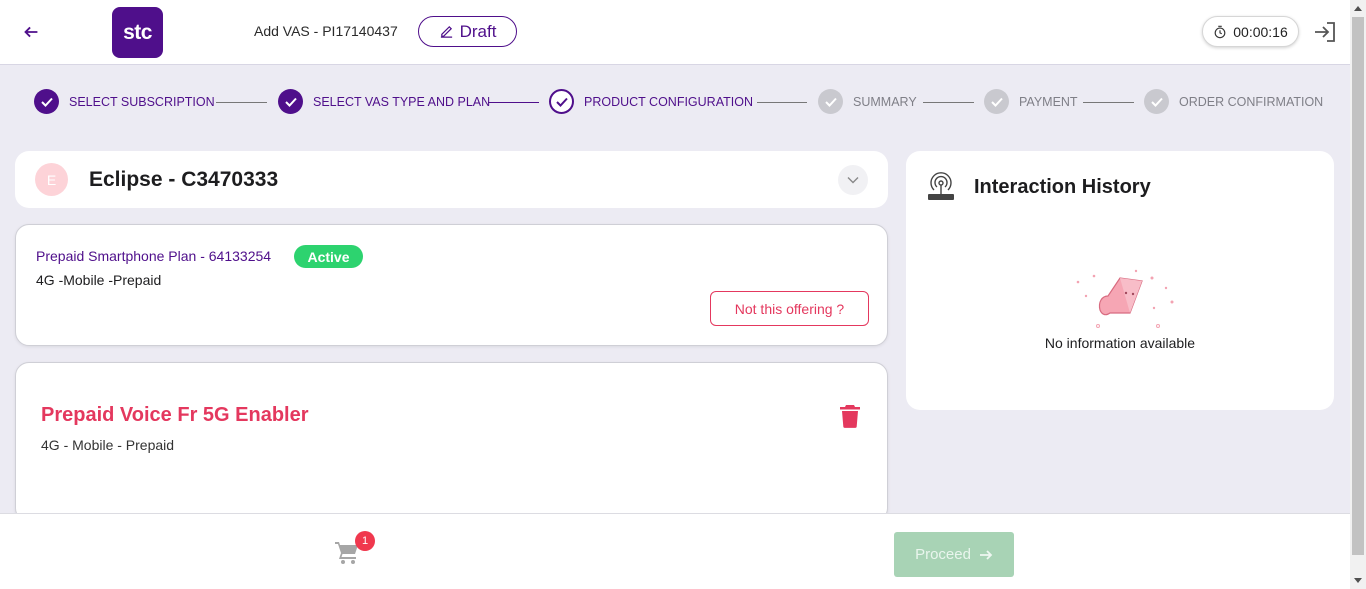  What do you see at coordinates (1120, 343) in the screenshot?
I see `empty-state-text: No information available` at bounding box center [1120, 343].